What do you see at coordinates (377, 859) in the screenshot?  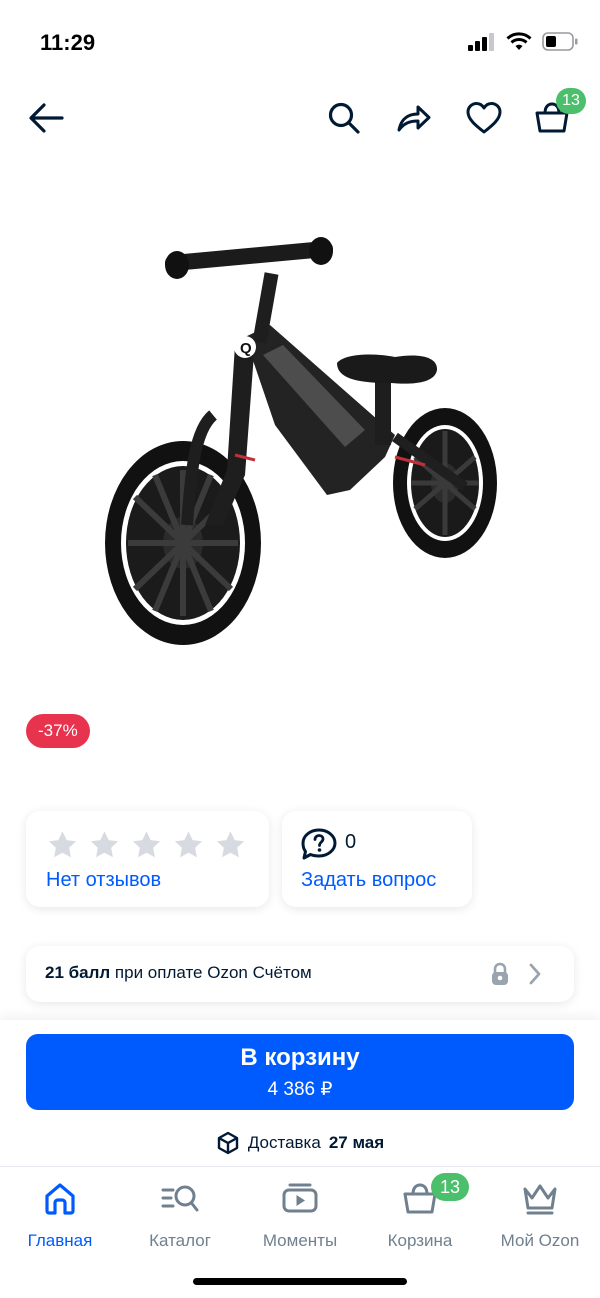 I see `questions-card: 0 Задать вопрос` at bounding box center [377, 859].